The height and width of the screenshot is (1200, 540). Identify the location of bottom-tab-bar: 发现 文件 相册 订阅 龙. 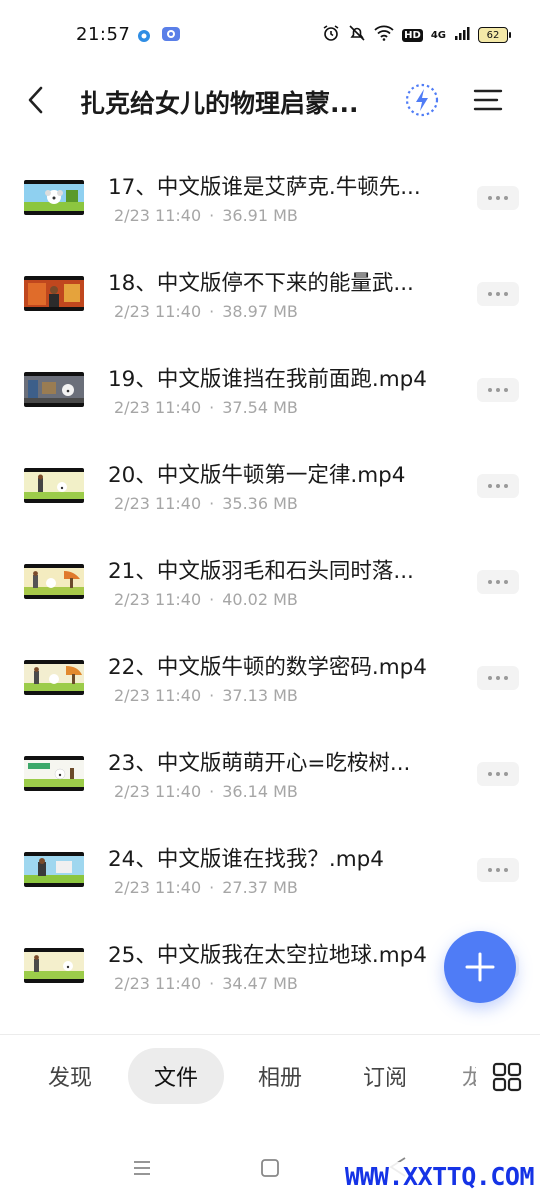
(270, 1077).